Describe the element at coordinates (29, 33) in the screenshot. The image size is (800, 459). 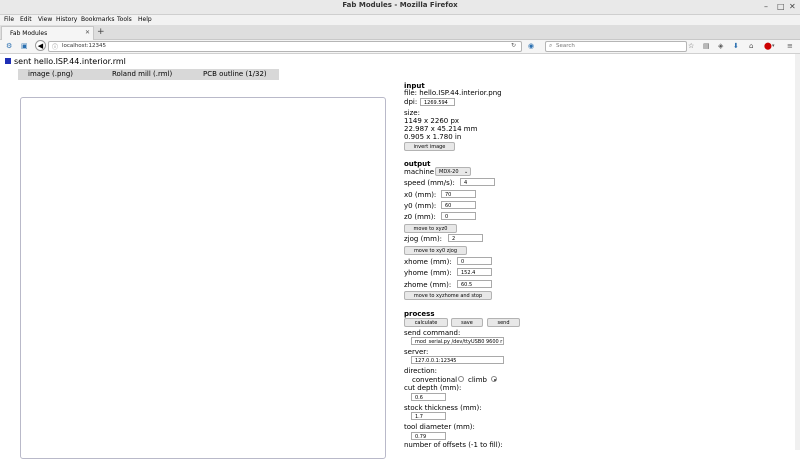
I see `tab-label: Fab Modules` at that location.